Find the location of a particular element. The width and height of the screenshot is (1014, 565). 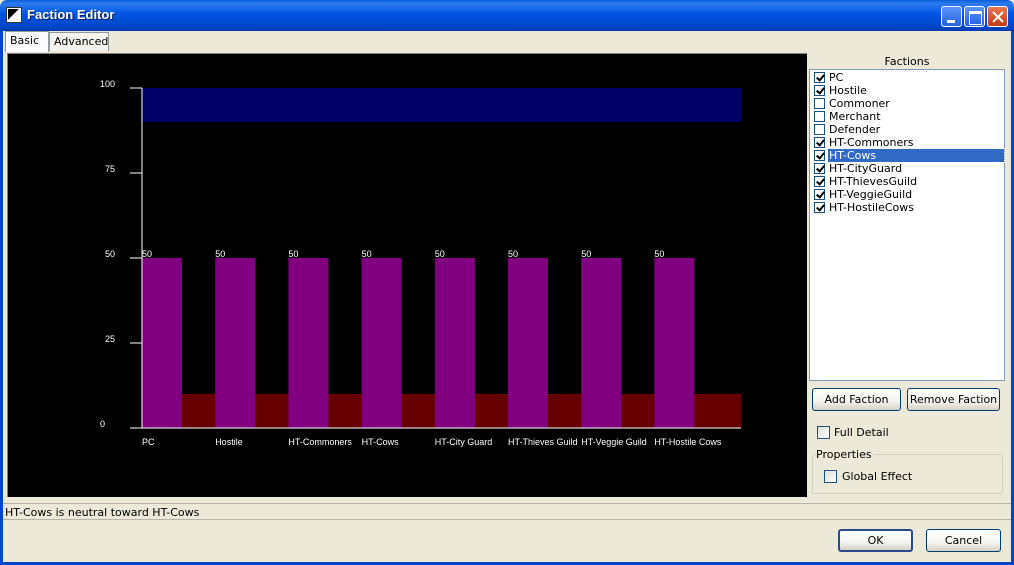

faction-list-item: Hostile is located at coordinates (908, 90).